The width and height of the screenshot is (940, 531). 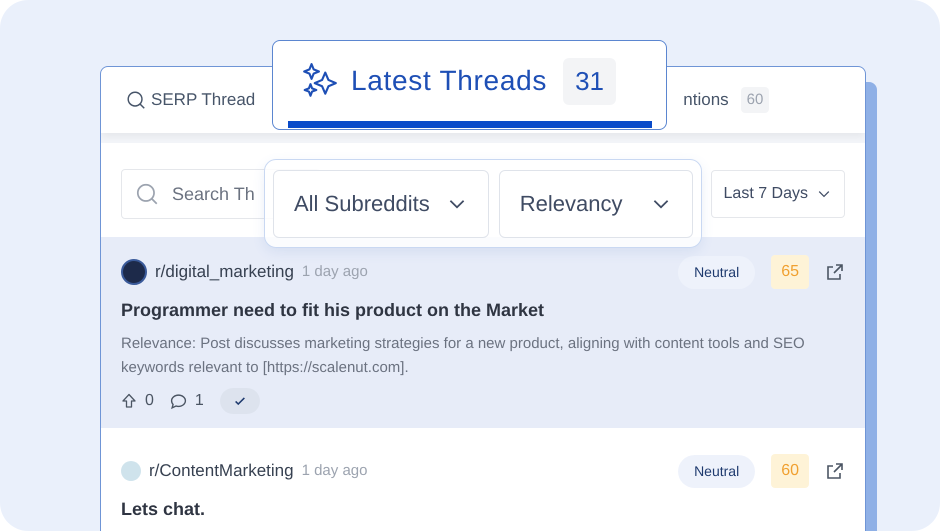 What do you see at coordinates (595, 204) in the screenshot?
I see `dropdown: Relevancy` at bounding box center [595, 204].